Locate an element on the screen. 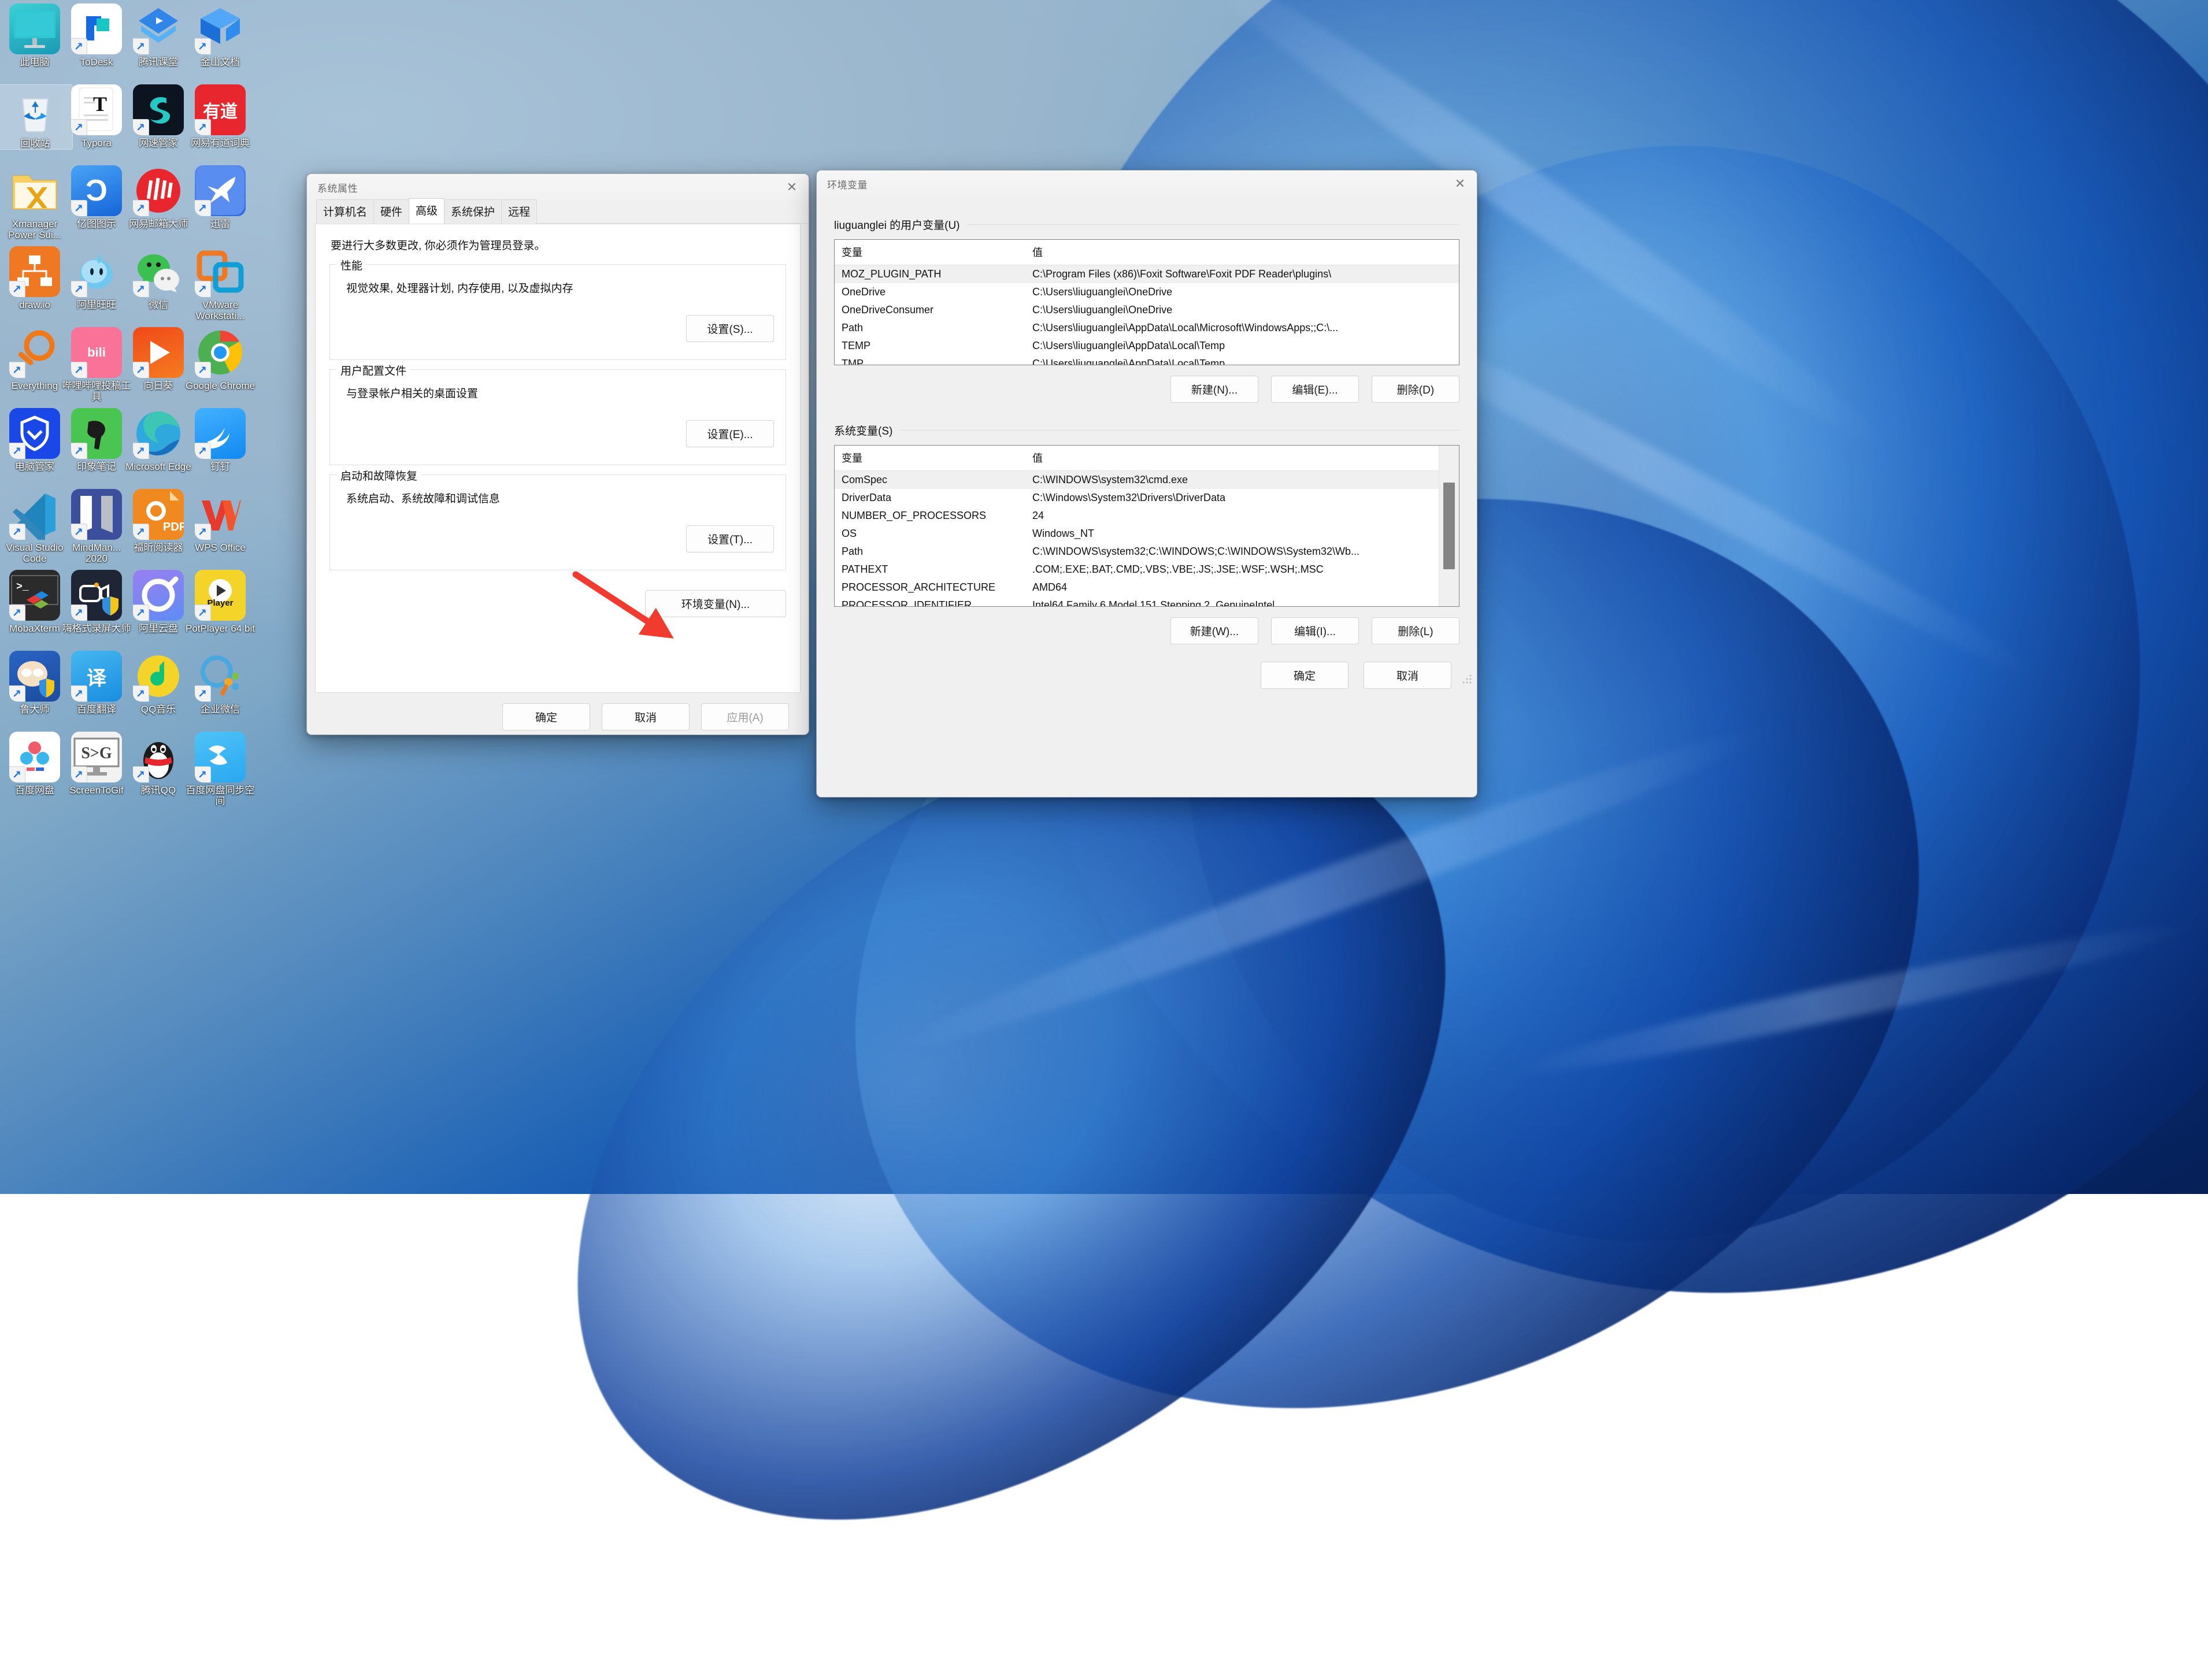 The image size is (2208, 1680). desktop-icon-baidu-netdisk-sync: ↗ 百度网盘同步空间 is located at coordinates (220, 769).